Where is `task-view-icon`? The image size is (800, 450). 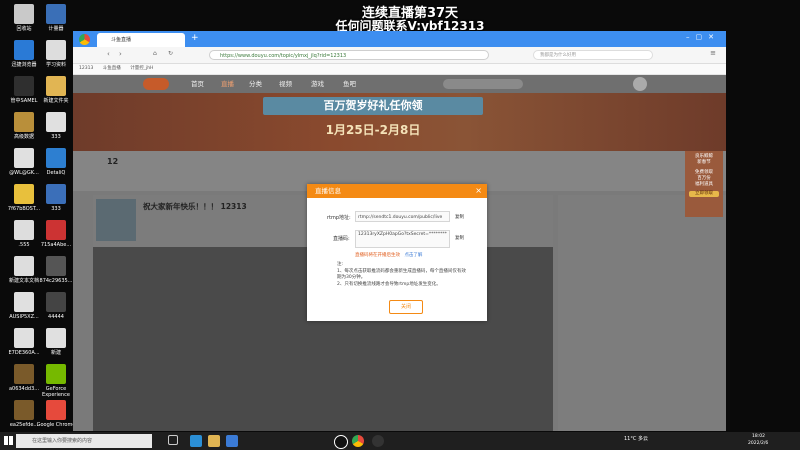 task-view-icon is located at coordinates (173, 440).